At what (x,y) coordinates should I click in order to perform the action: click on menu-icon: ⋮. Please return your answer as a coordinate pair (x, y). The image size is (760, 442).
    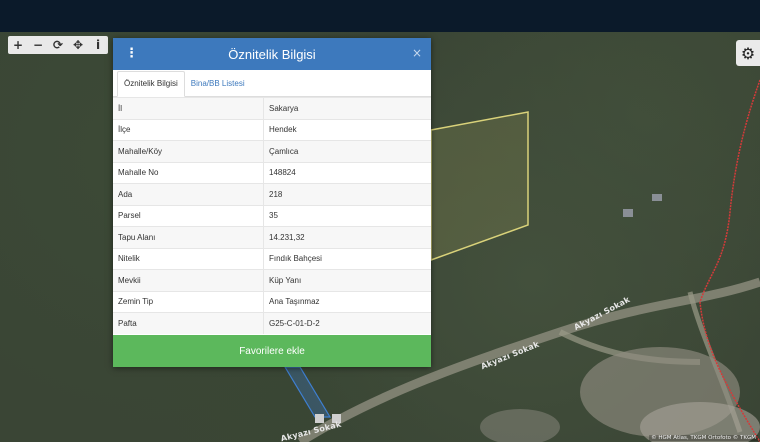
    Looking at the image, I should click on (131, 53).